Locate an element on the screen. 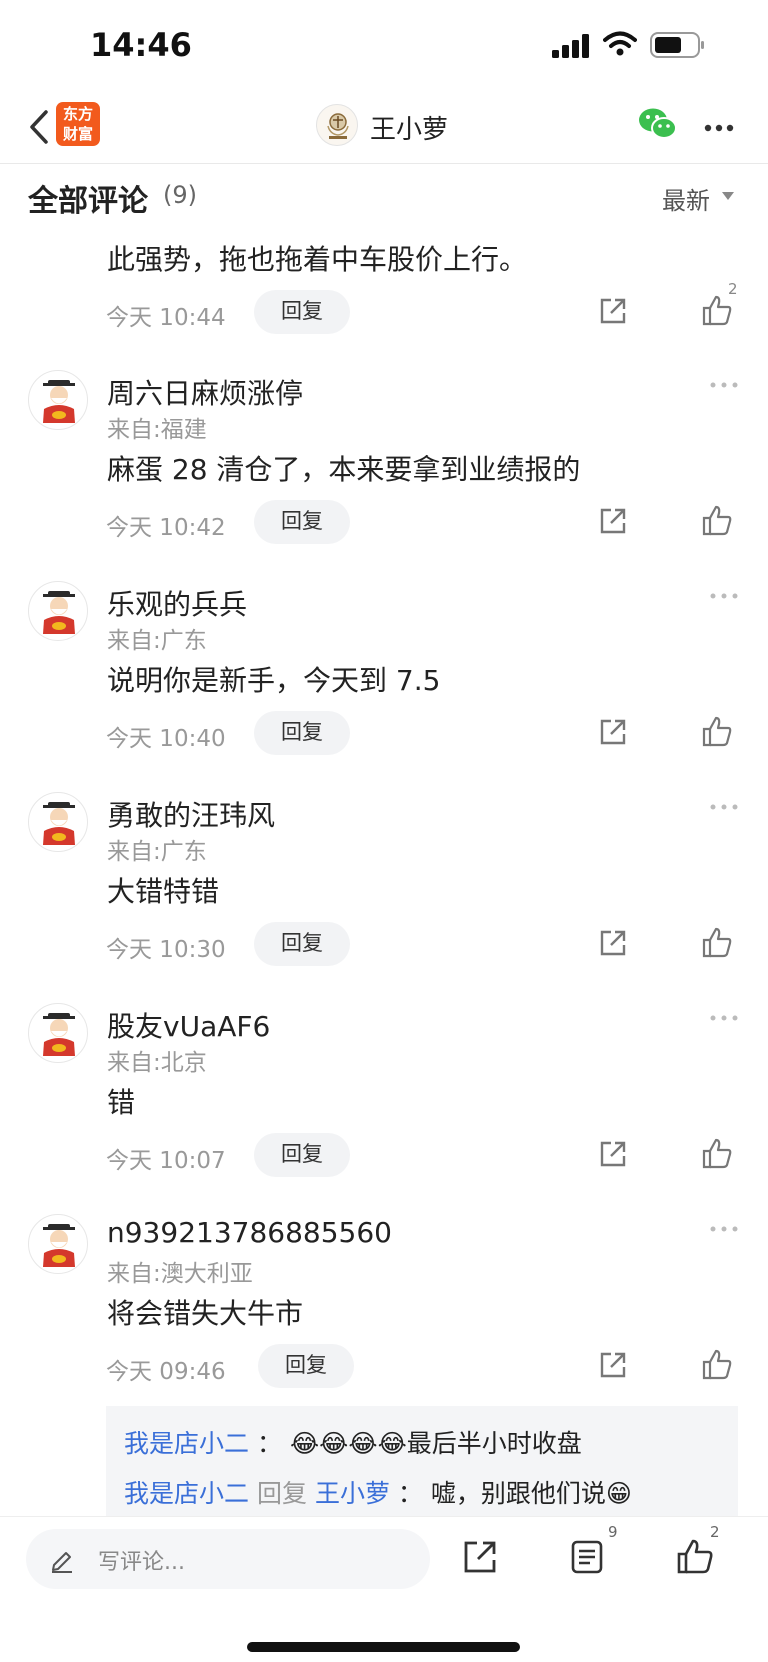  user-name: 勇敢的汪玮风 is located at coordinates (191, 814).